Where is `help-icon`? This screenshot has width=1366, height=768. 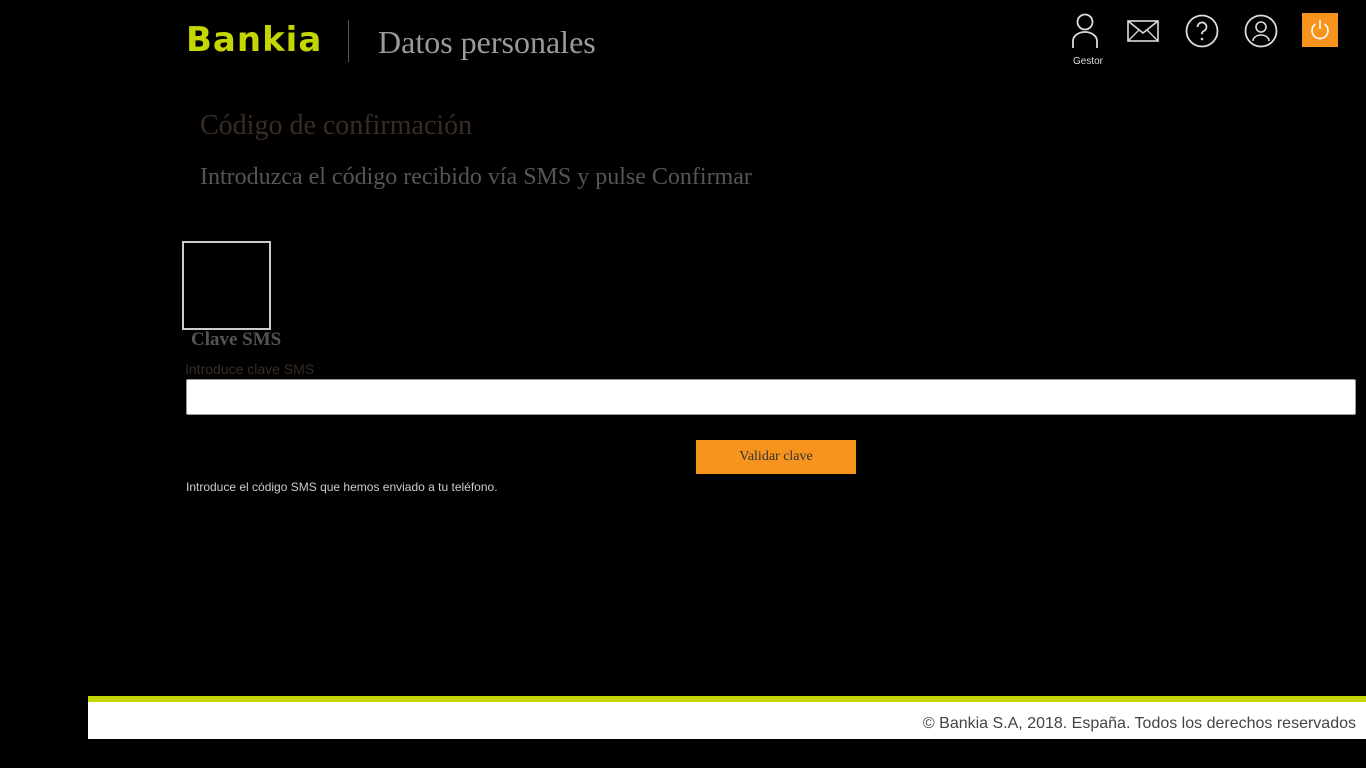 help-icon is located at coordinates (1202, 31).